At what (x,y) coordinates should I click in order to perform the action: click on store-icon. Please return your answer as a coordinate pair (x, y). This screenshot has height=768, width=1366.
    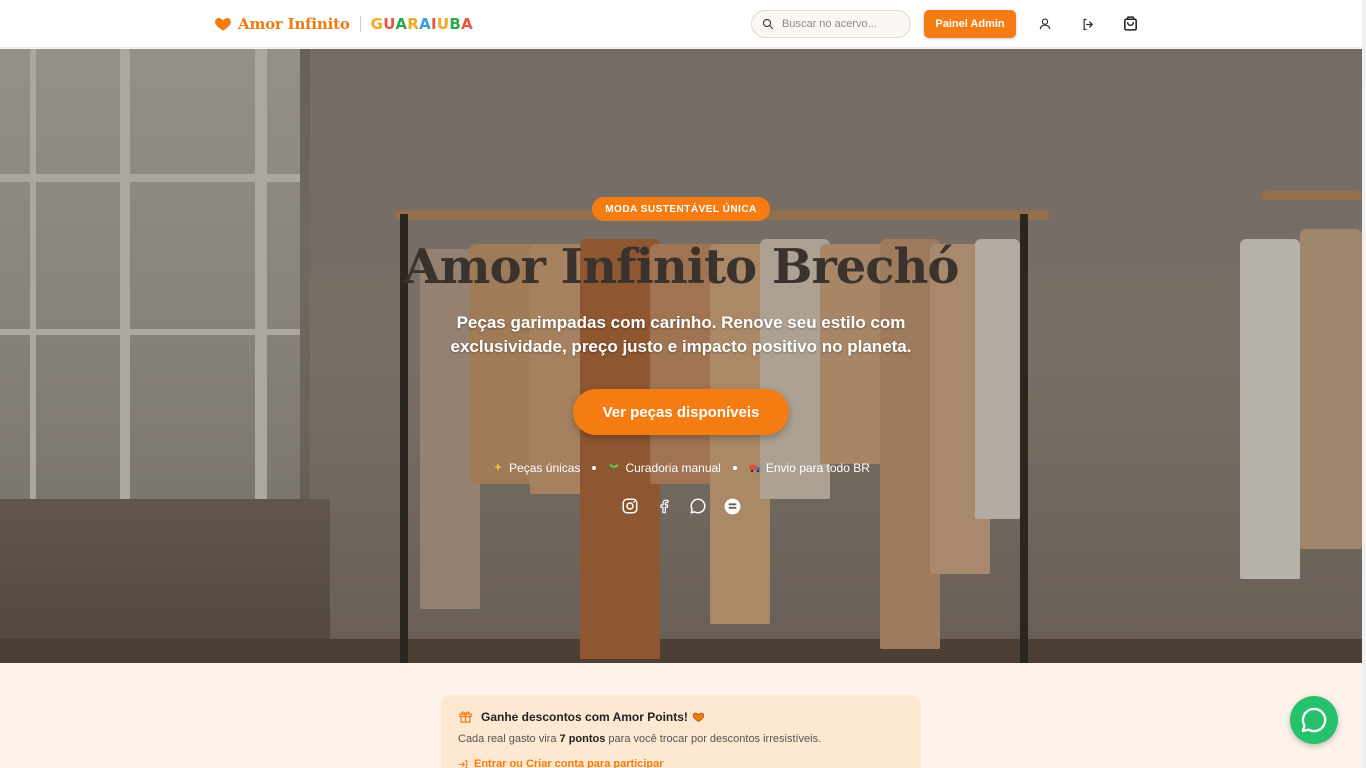
    Looking at the image, I should click on (732, 506).